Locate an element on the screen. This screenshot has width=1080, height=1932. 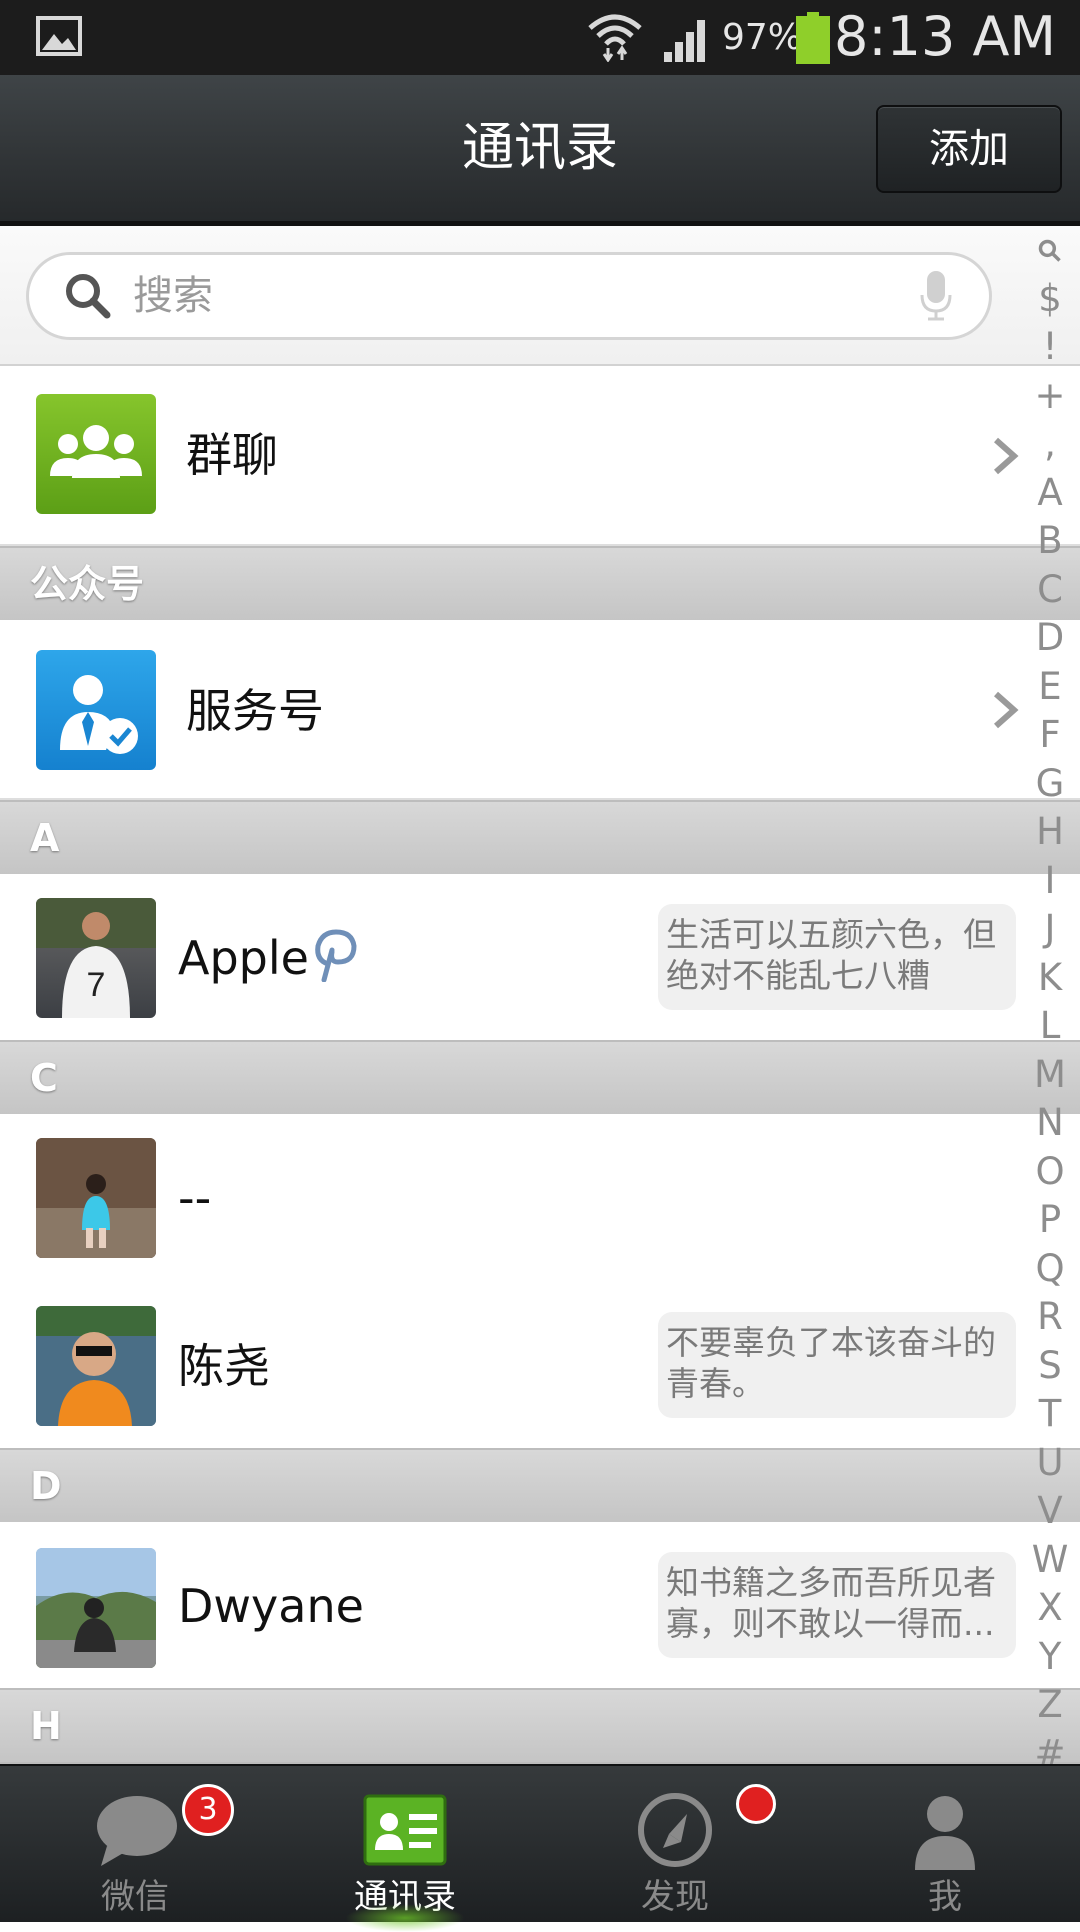
search-box is located at coordinates (509, 296).